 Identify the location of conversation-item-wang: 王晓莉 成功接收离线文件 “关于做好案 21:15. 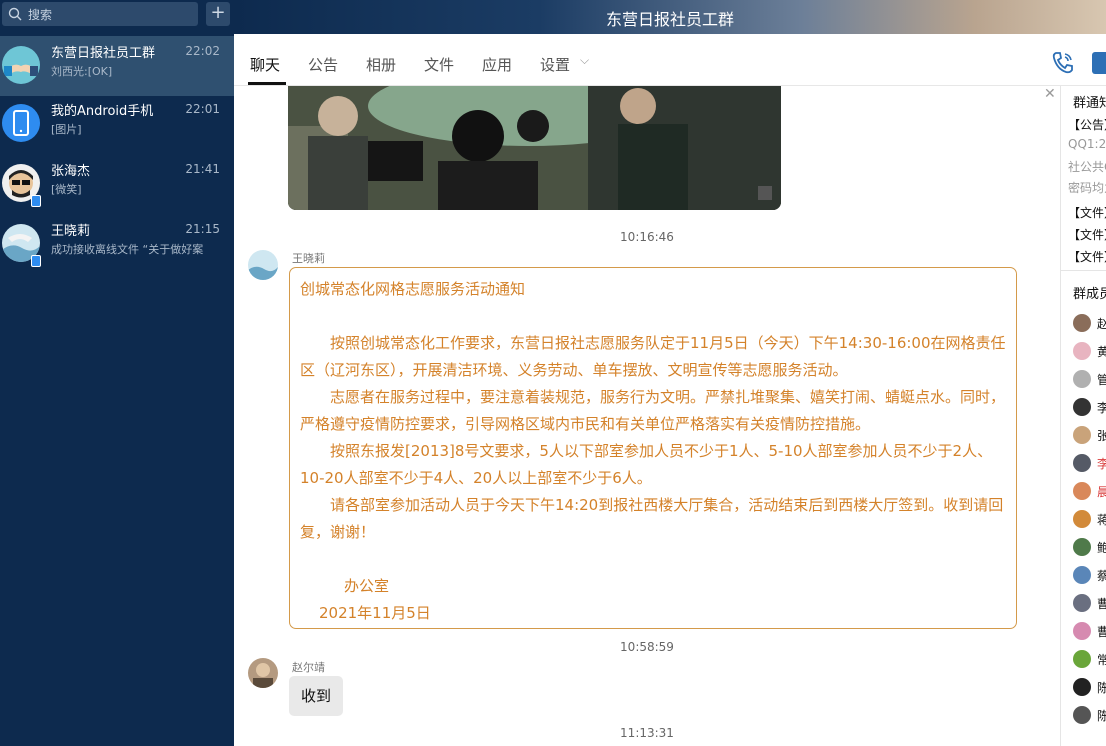
(117, 244).